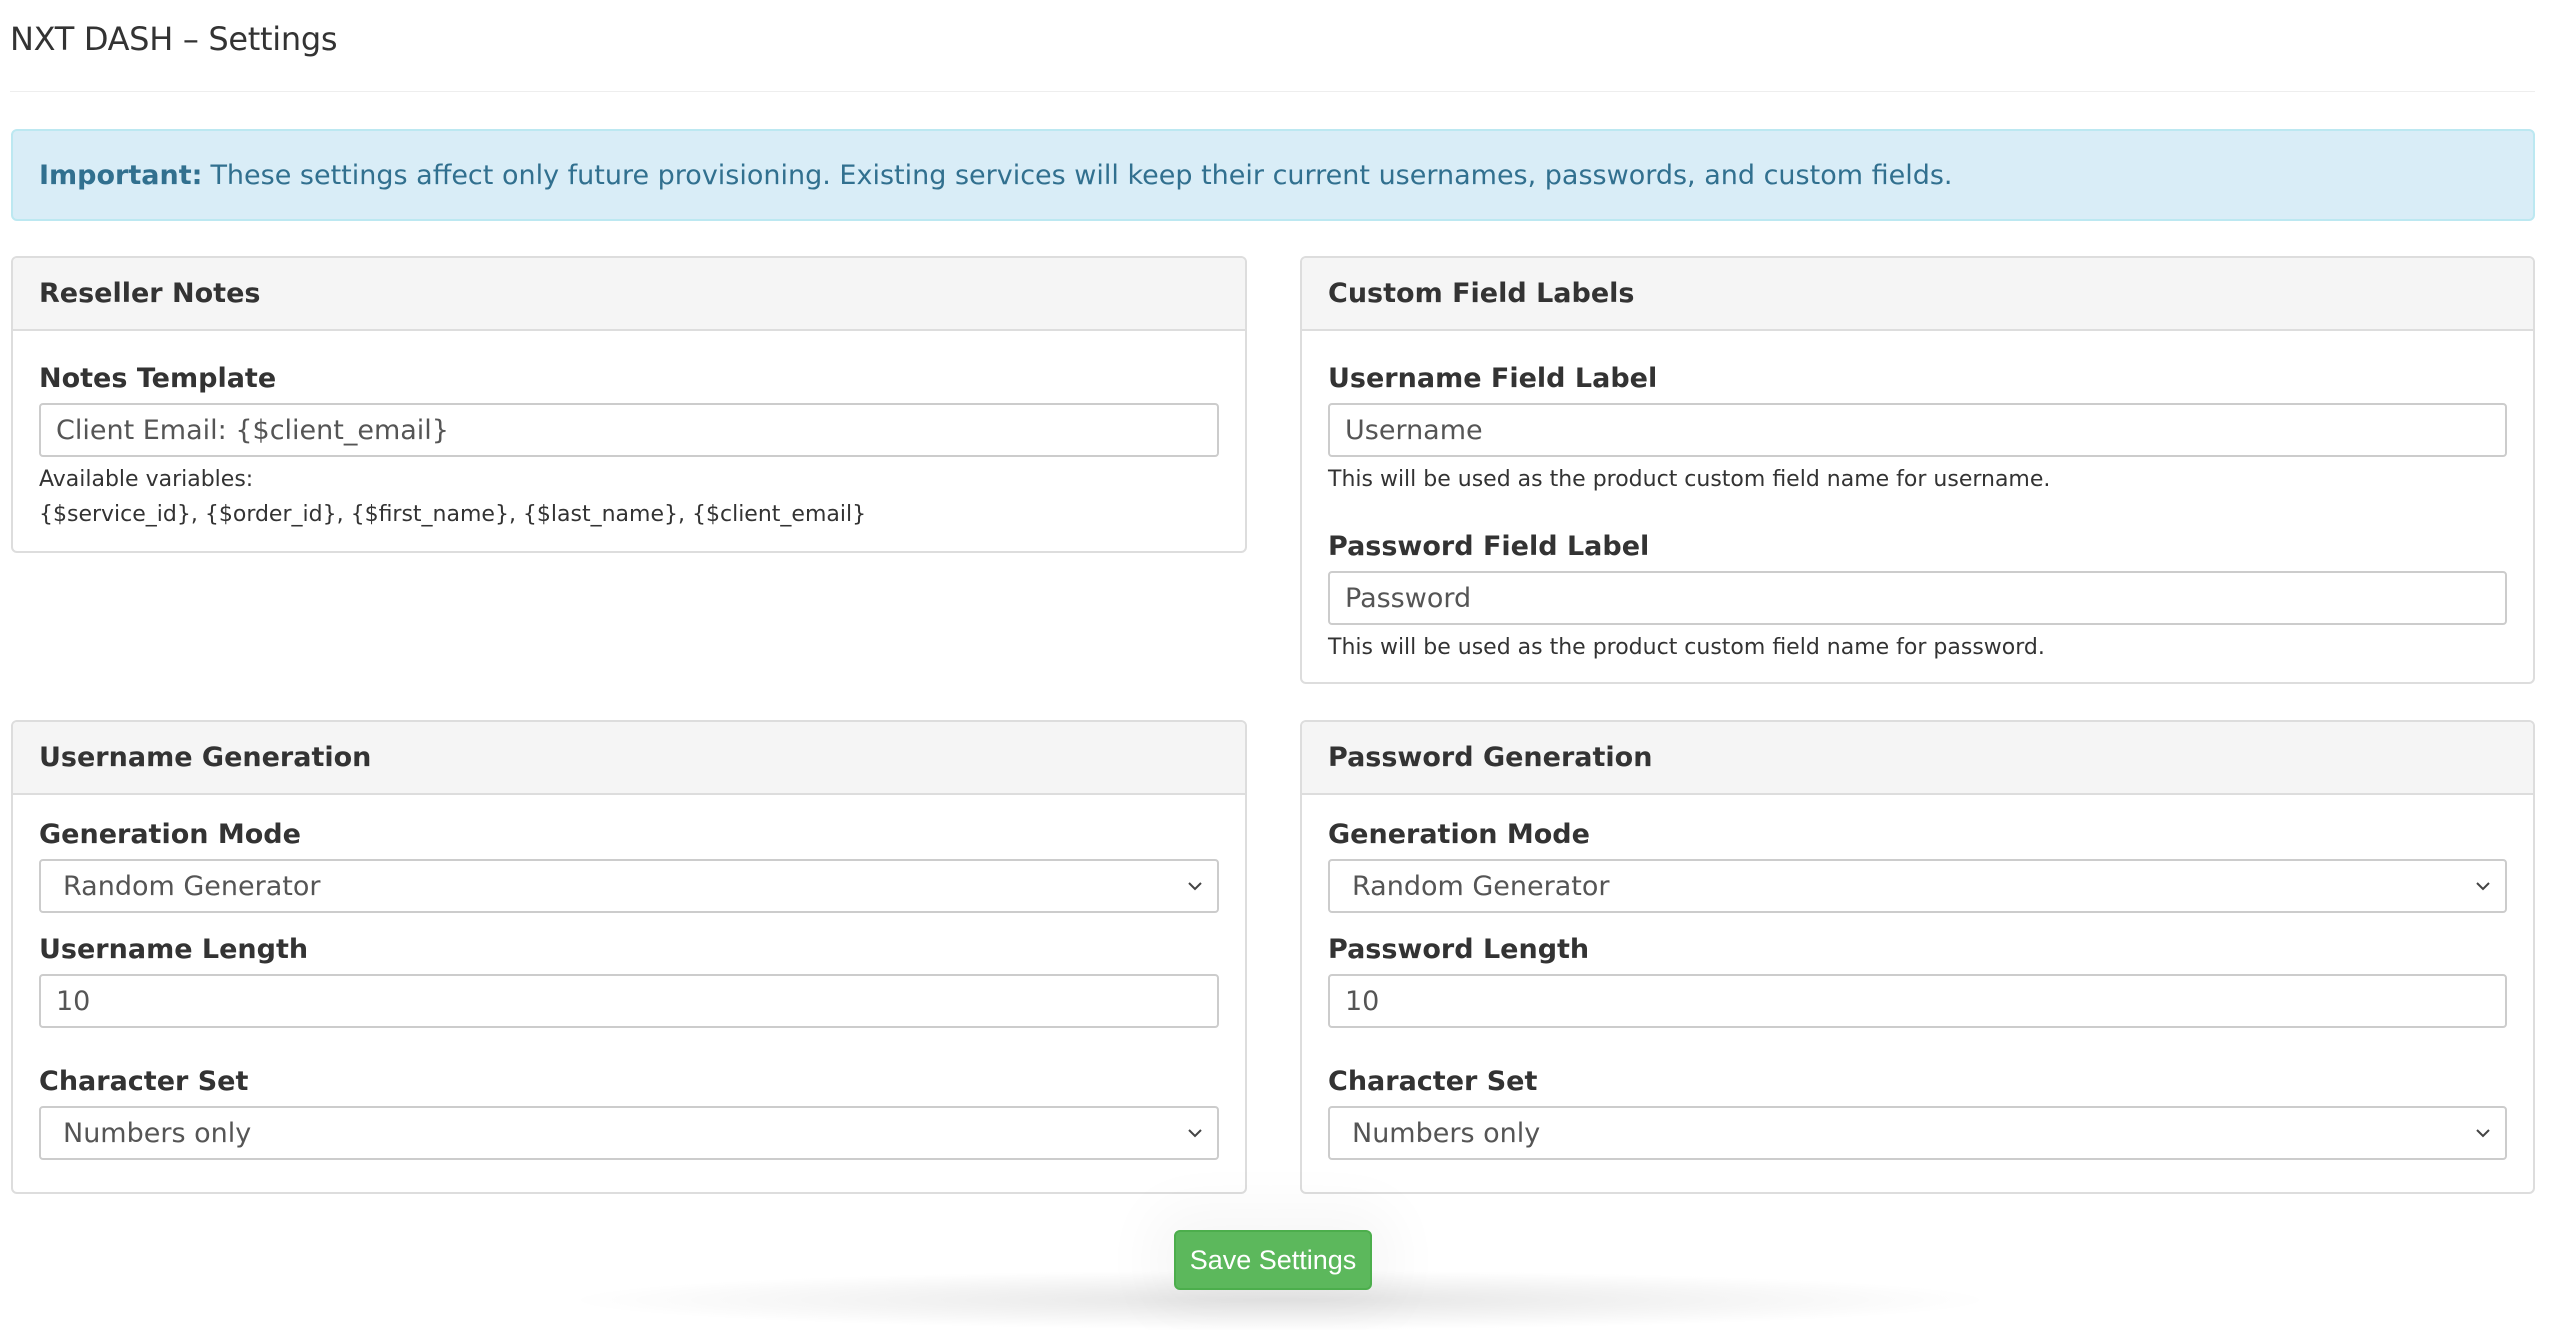  I want to click on username-charset-label: Character Set, so click(144, 1081).